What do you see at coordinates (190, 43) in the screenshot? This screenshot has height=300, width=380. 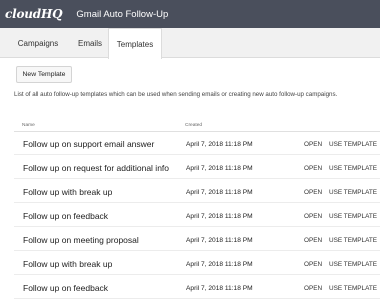 I see `tab-bar: Campaigns Emails Templates` at bounding box center [190, 43].